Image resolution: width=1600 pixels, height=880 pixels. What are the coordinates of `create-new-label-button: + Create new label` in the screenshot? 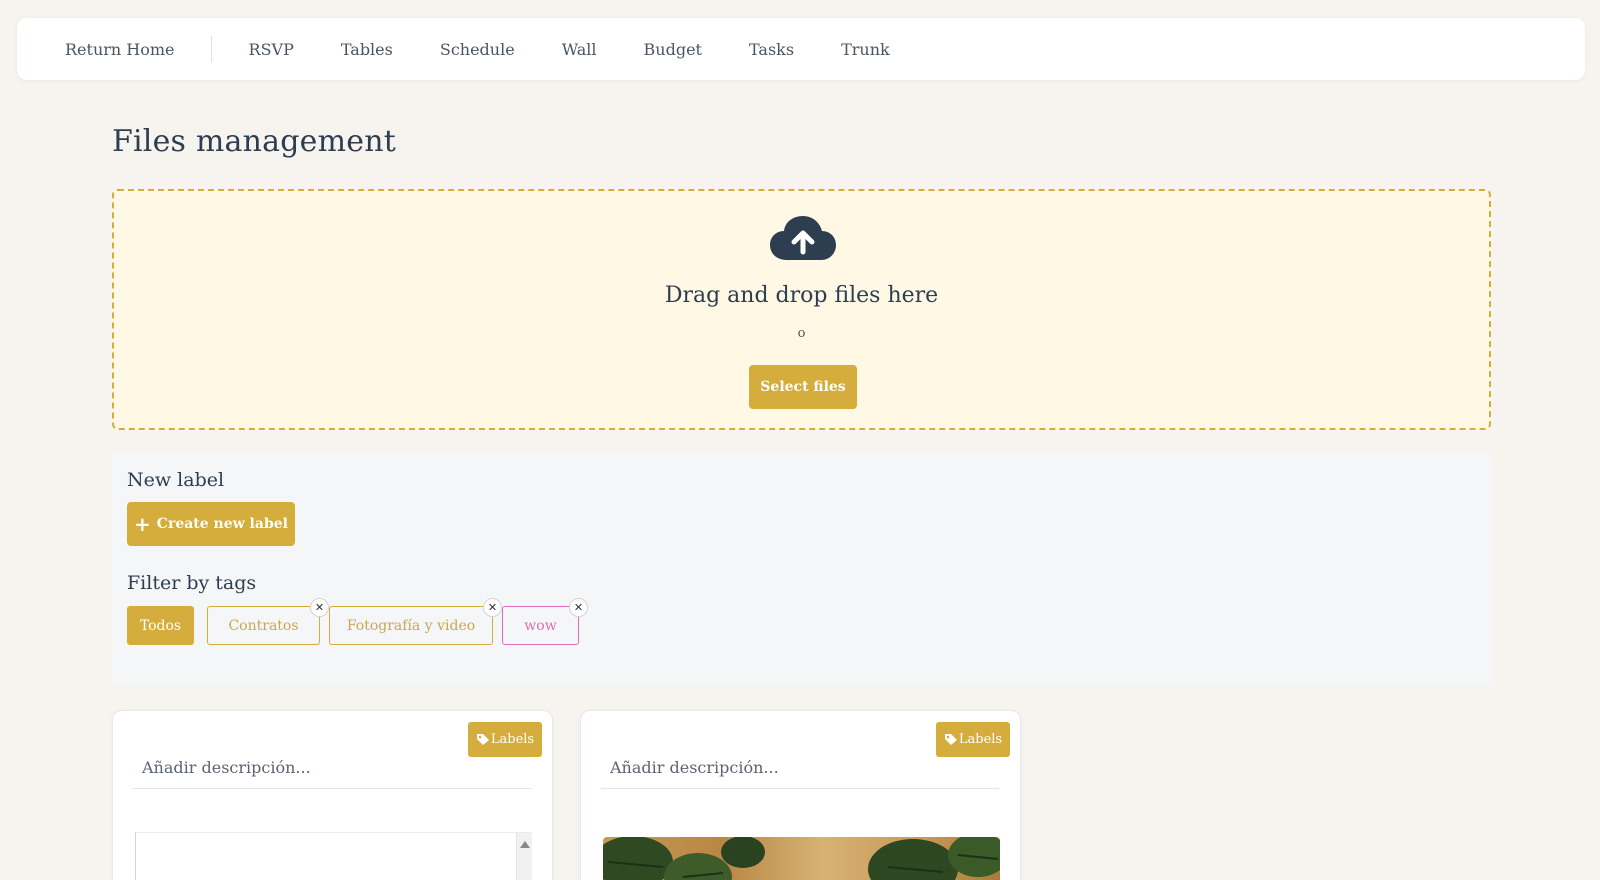 It's located at (211, 524).